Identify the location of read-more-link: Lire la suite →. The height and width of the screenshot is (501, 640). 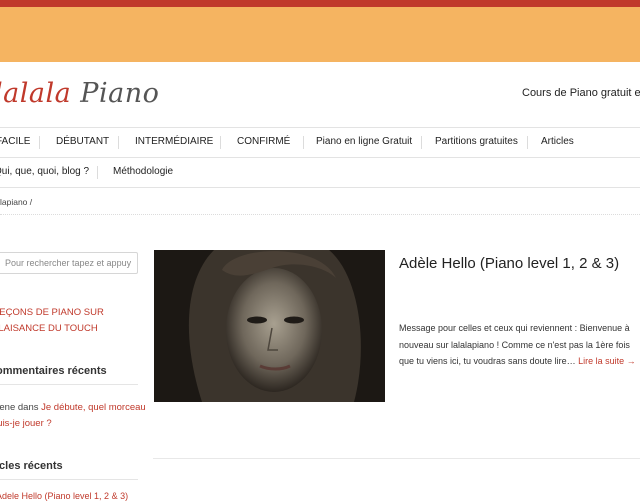
(607, 361).